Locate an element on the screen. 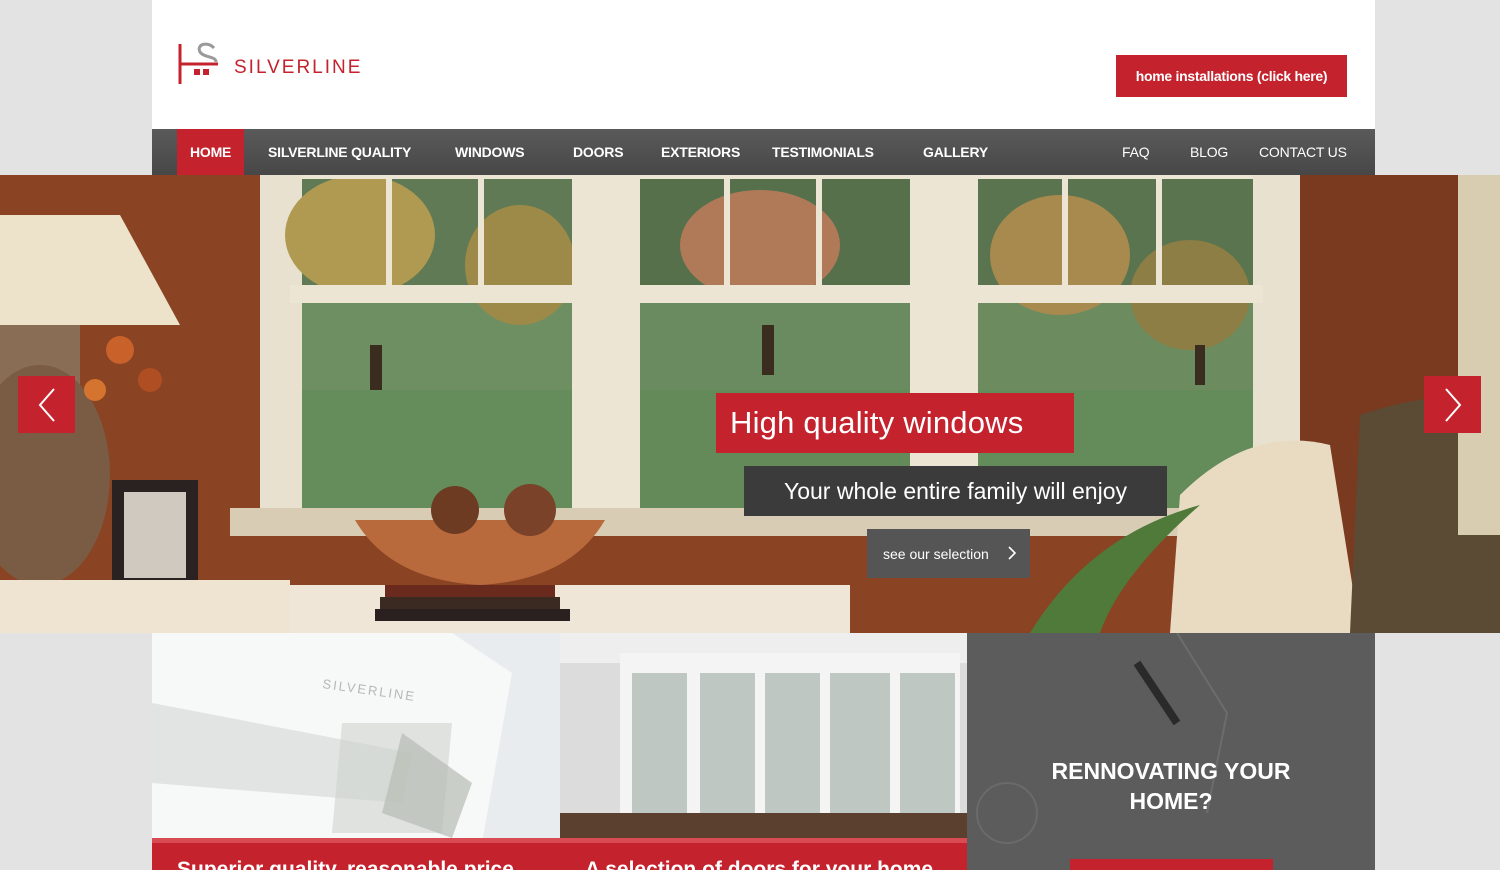 Image resolution: width=1500 pixels, height=870 pixels. see-selection-button: see our selection is located at coordinates (948, 553).